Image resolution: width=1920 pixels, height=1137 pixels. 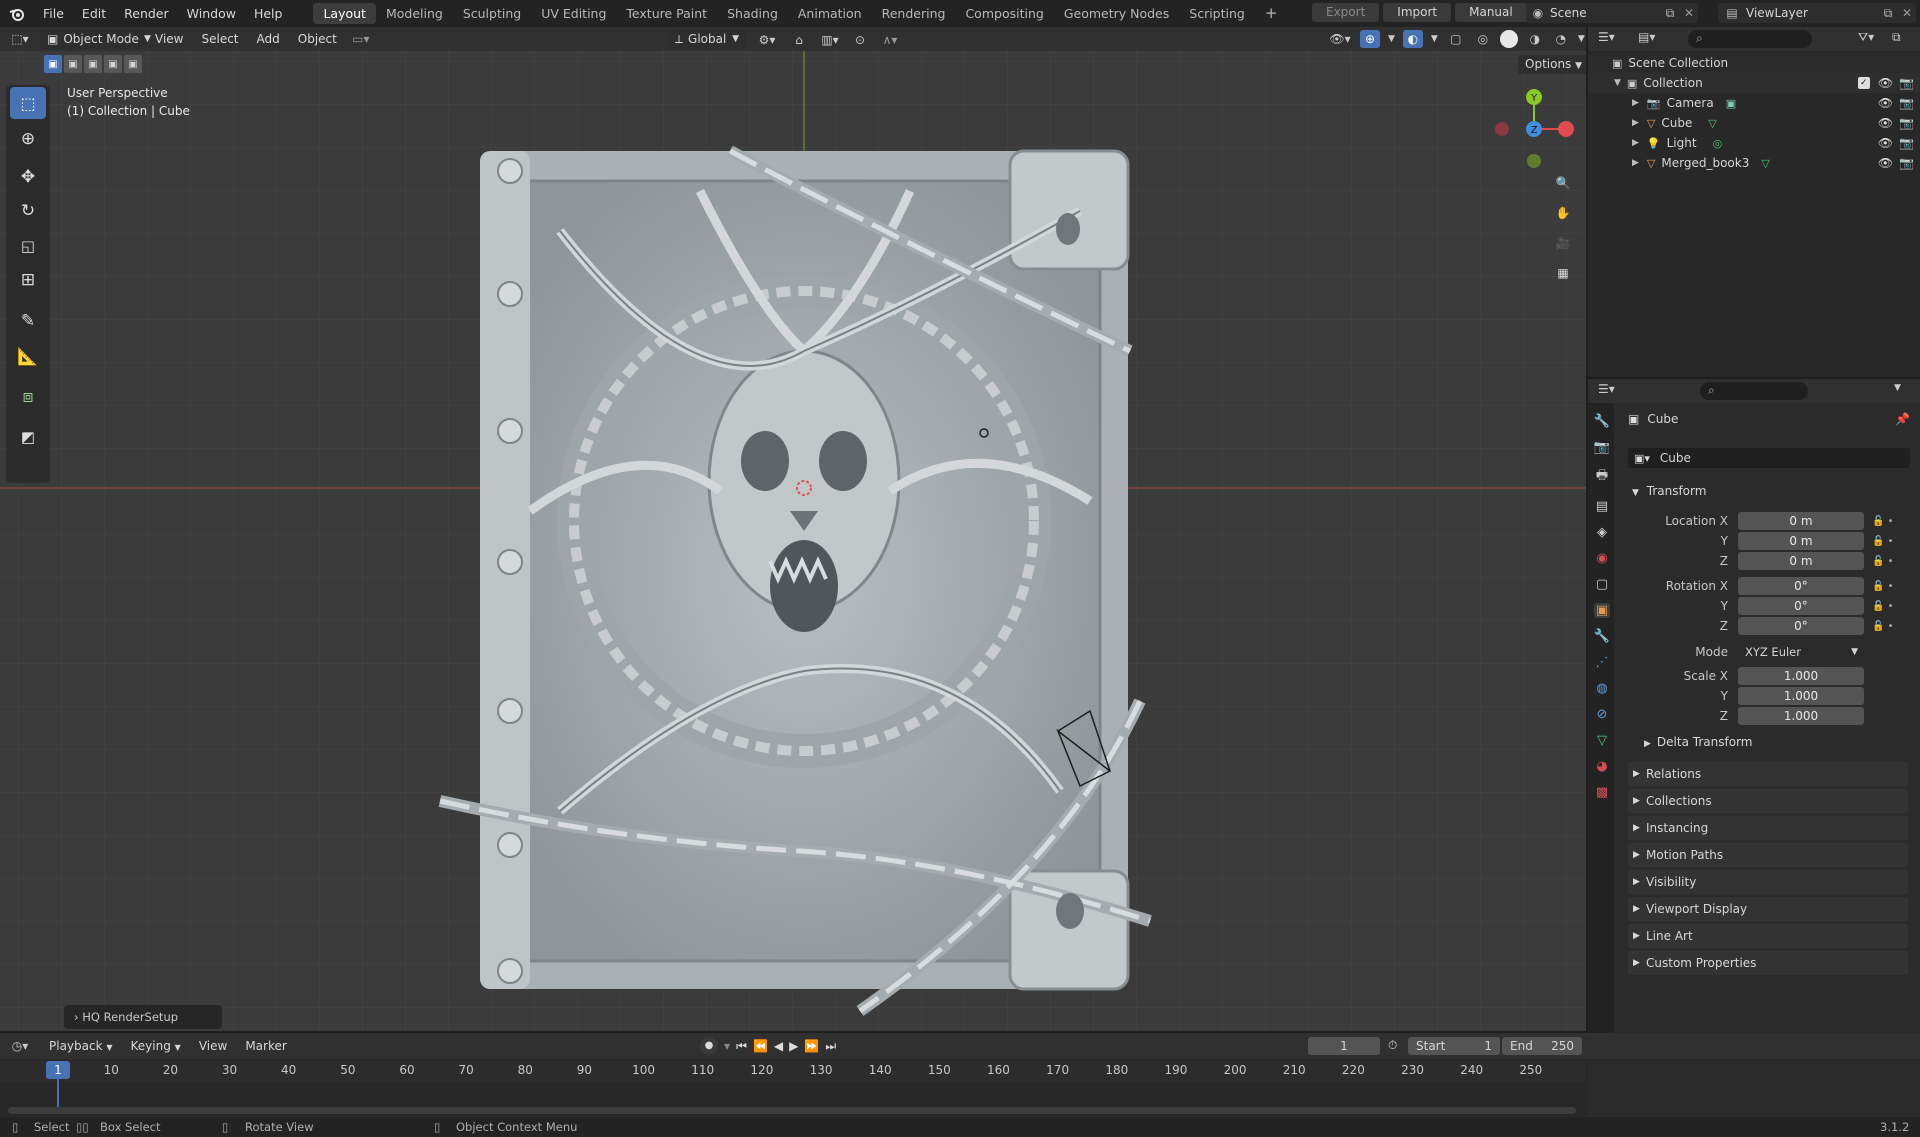 I want to click on cursor-tool: ⊕, so click(x=28, y=139).